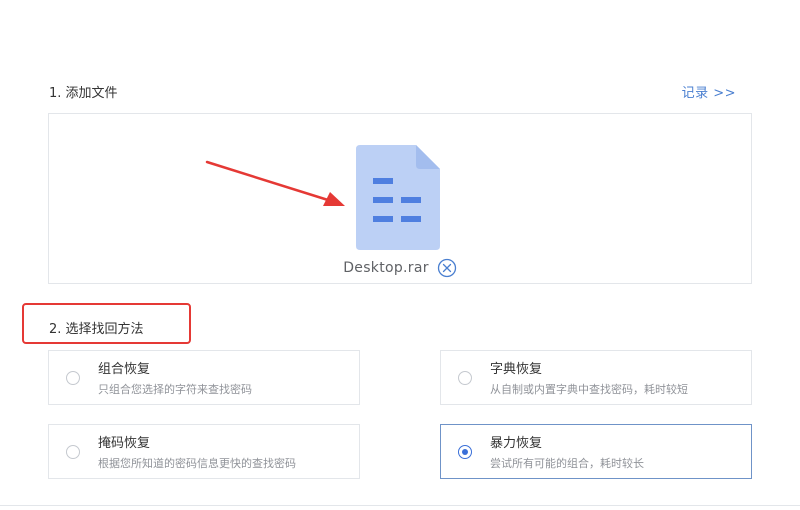 The height and width of the screenshot is (510, 800). I want to click on option-description: 只组合您选择的字符来查找密码, so click(175, 389).